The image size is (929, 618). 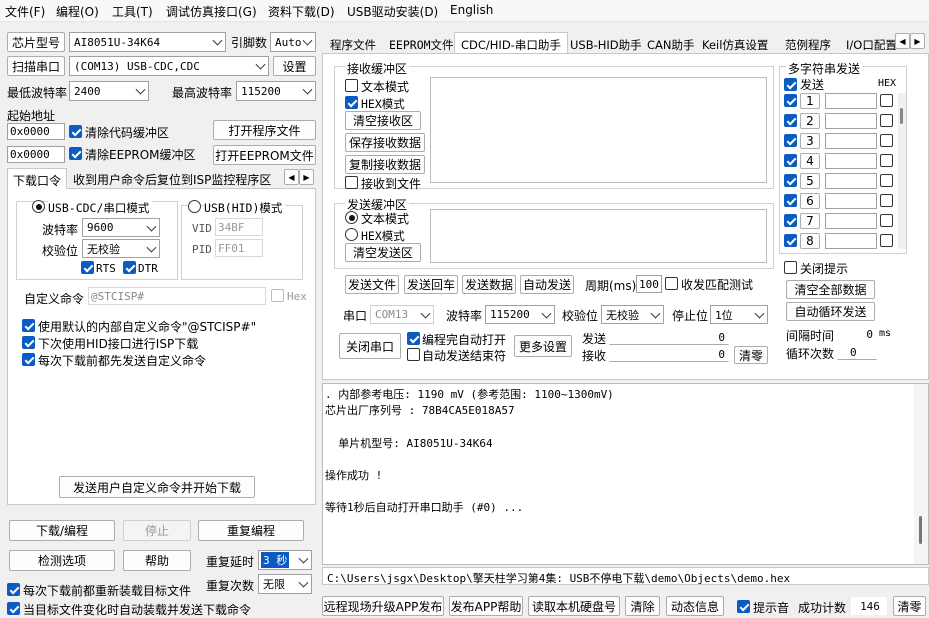 What do you see at coordinates (671, 283) in the screenshot?
I see `match-test-checkbox` at bounding box center [671, 283].